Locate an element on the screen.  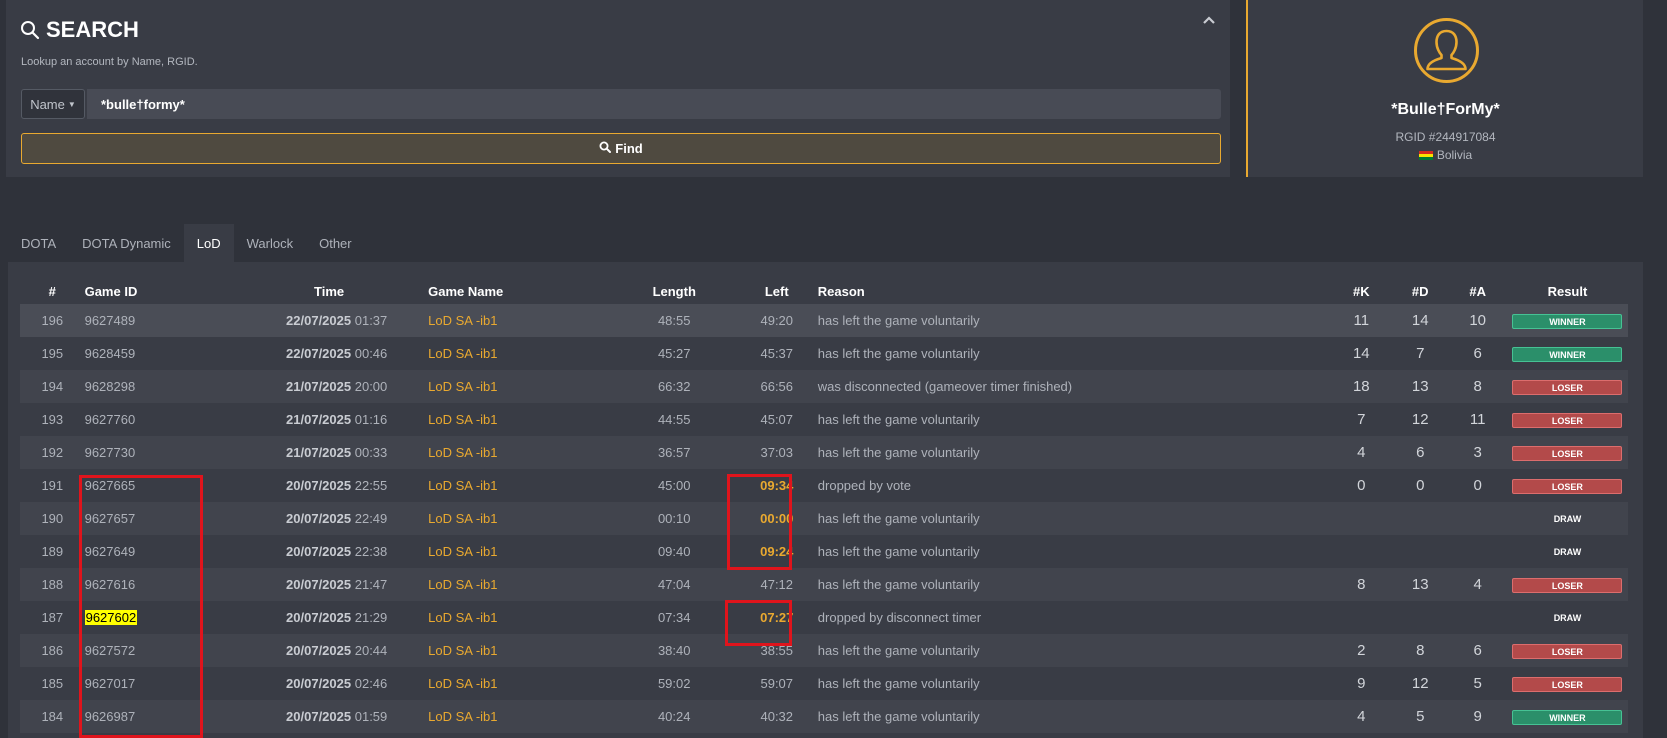
result-badge: DRAW is located at coordinates (1567, 618).